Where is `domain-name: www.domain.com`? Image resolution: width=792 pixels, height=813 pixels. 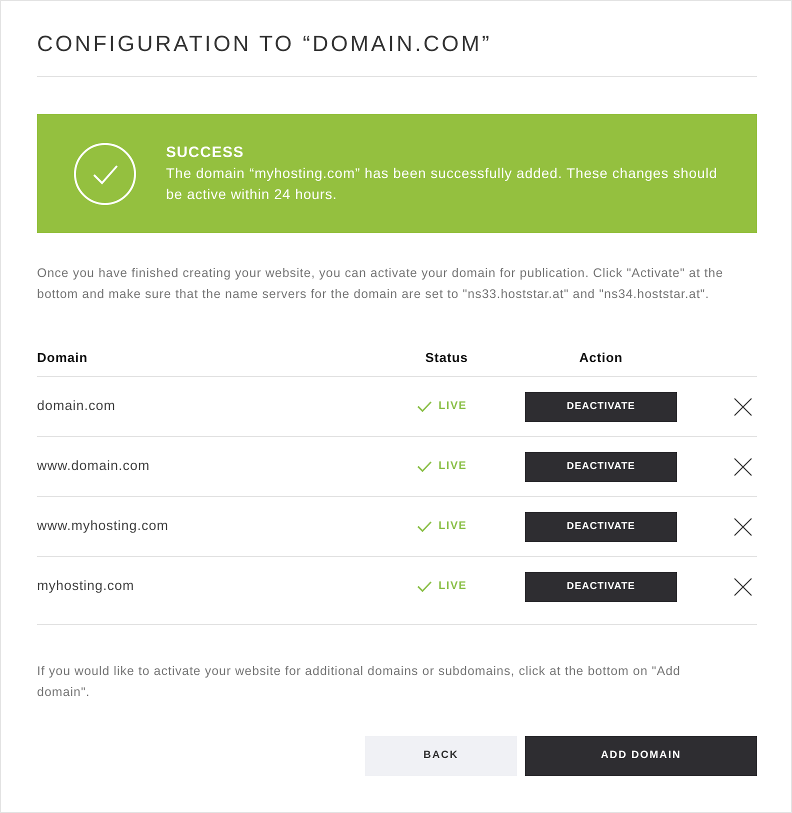 domain-name: www.domain.com is located at coordinates (94, 466).